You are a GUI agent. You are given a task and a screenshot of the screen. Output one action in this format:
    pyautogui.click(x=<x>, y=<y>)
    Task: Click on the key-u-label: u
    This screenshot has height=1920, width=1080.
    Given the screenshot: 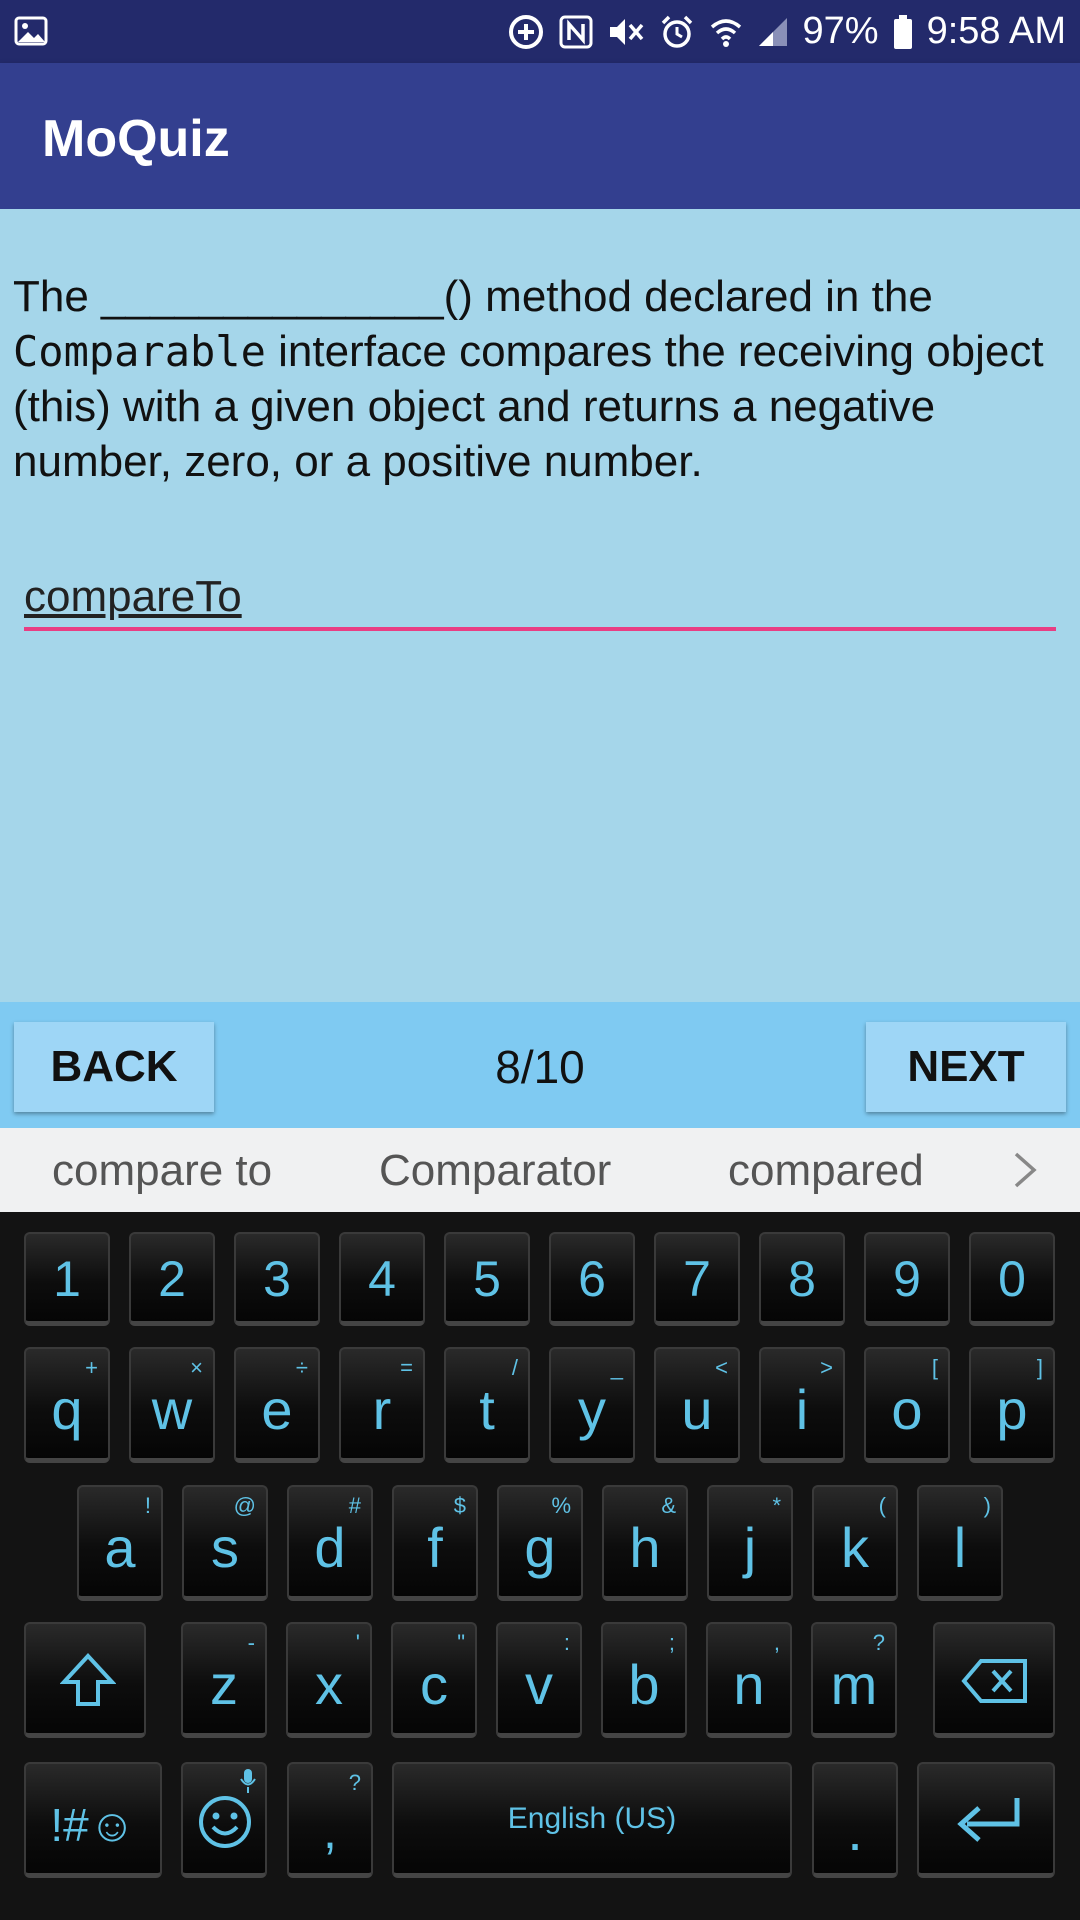 What is the action you would take?
    pyautogui.click(x=697, y=1409)
    